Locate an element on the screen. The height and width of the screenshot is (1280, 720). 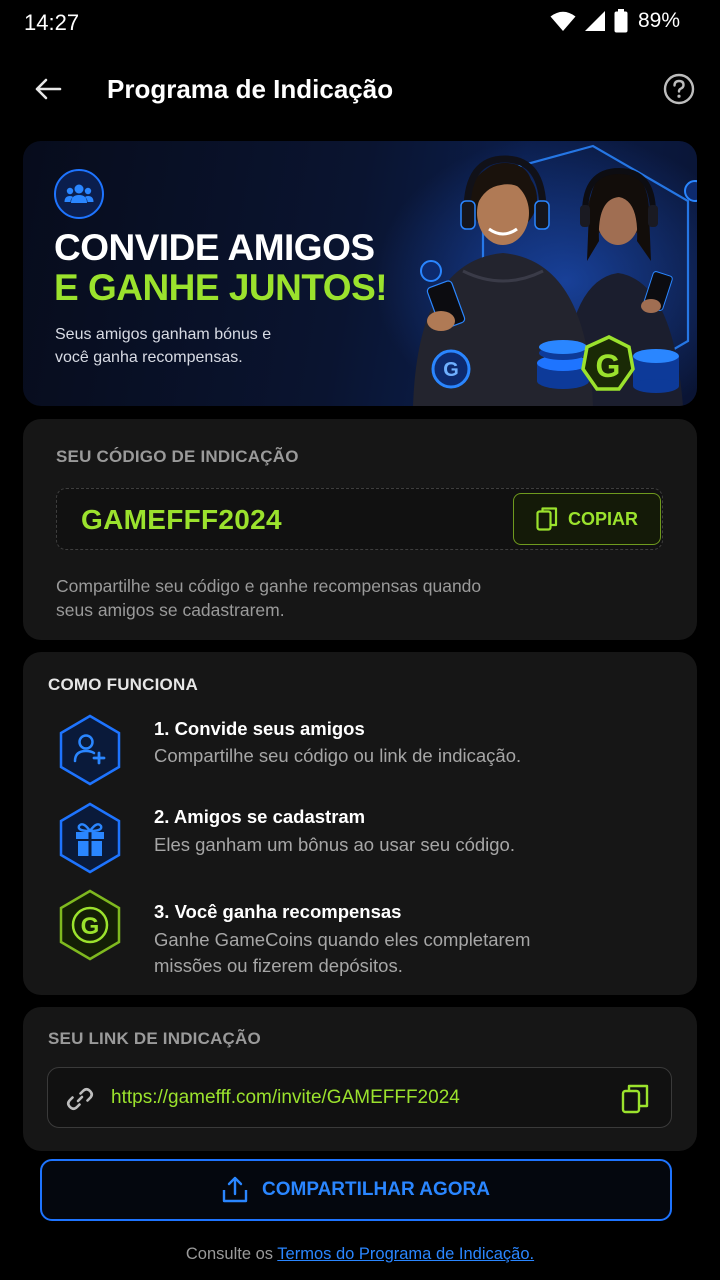
share-now-button: COMPARTILHAR AGORA is located at coordinates (356, 1190).